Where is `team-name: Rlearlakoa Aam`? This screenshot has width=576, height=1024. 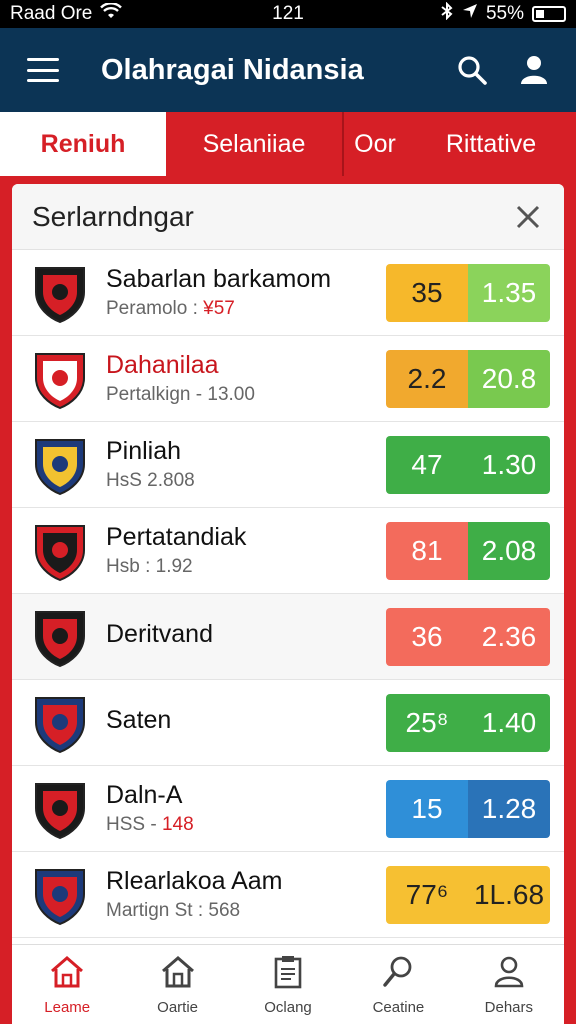
team-name: Rlearlakoa Aam is located at coordinates (194, 881).